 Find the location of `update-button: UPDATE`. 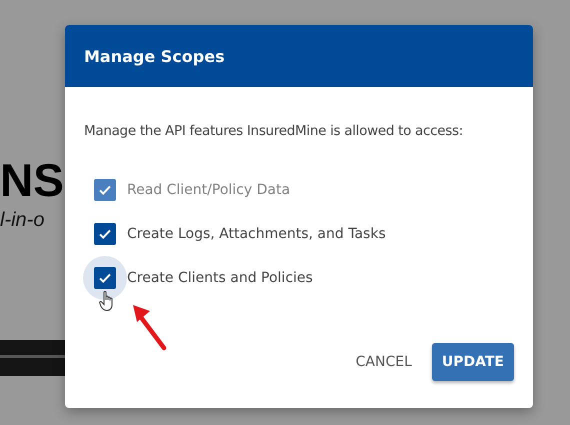

update-button: UPDATE is located at coordinates (473, 362).